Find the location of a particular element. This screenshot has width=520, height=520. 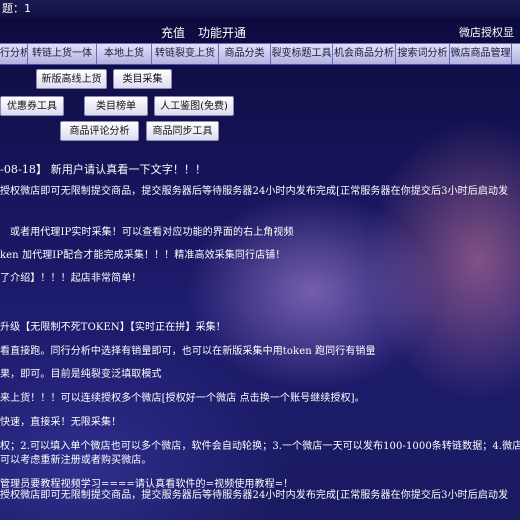

tab-categories: 商品分类 is located at coordinates (245, 54).